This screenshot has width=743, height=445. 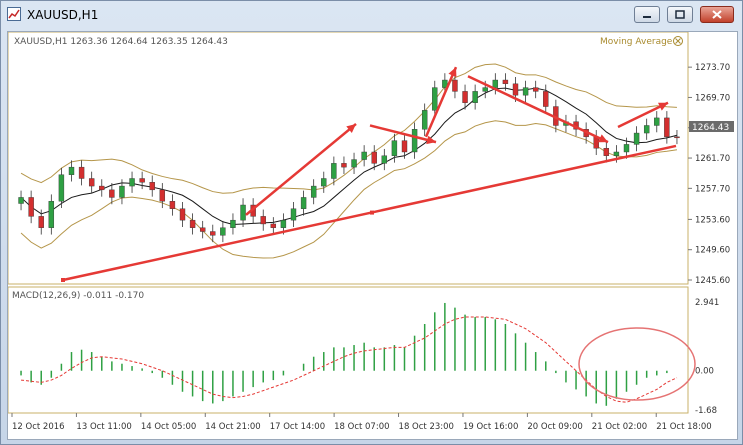 I want to click on price-axis-label: 1249.60, so click(x=712, y=251).